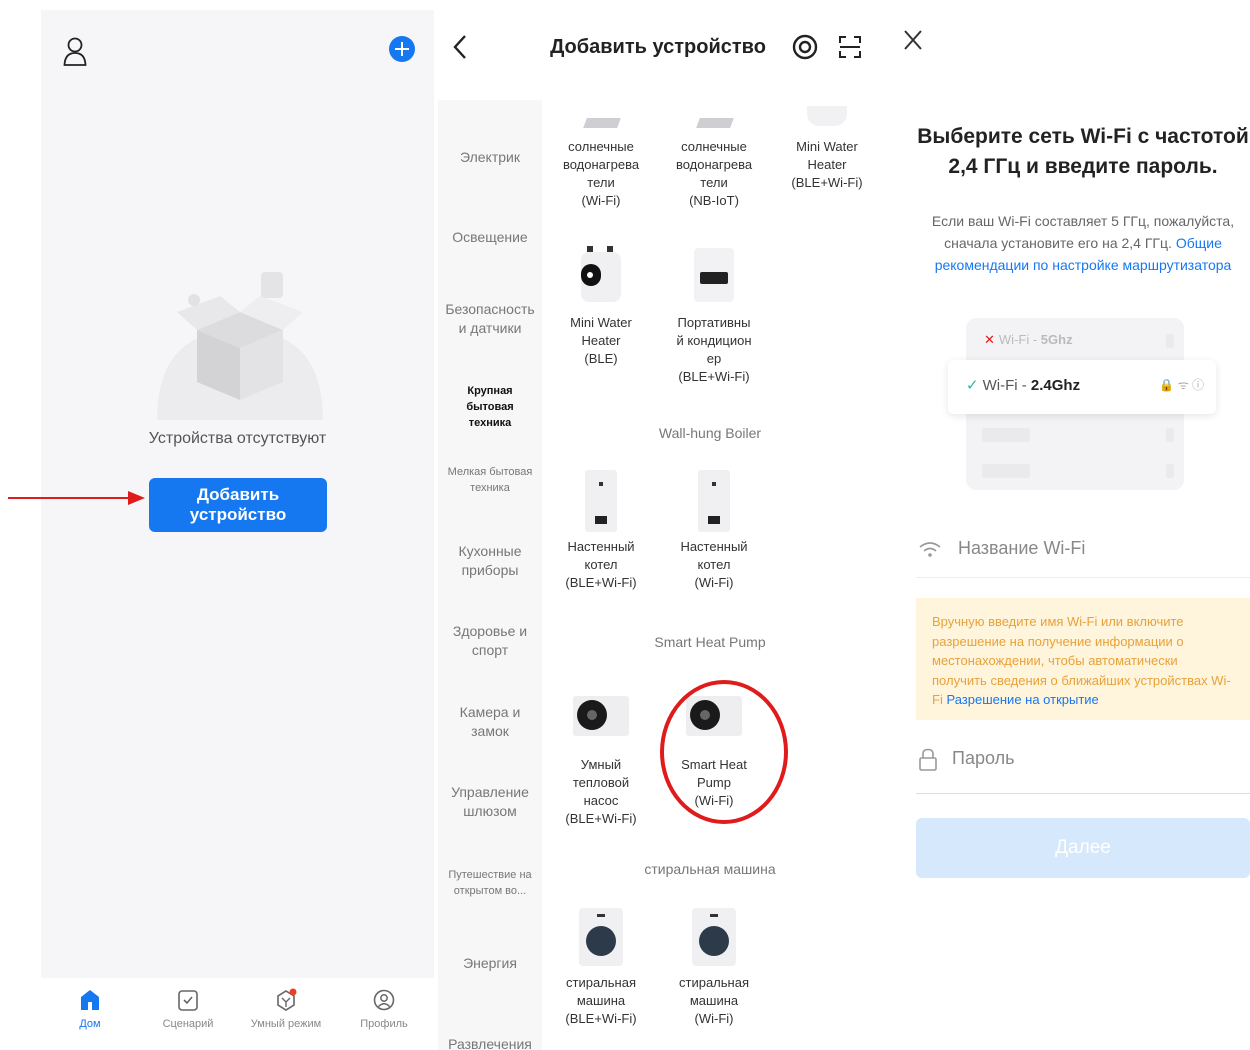  What do you see at coordinates (490, 407) in the screenshot?
I see `category-large-appliances: Крупная бытовая техника` at bounding box center [490, 407].